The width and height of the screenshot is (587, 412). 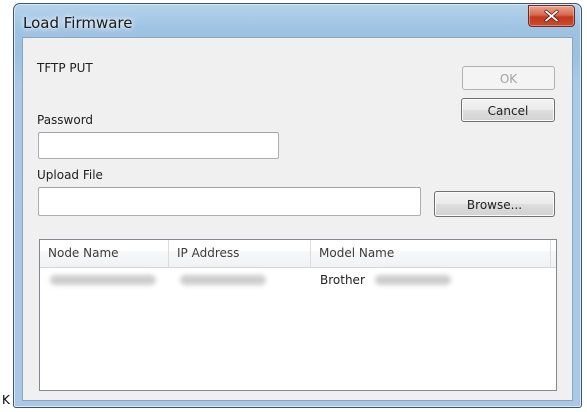 I want to click on password-field, so click(x=158, y=145).